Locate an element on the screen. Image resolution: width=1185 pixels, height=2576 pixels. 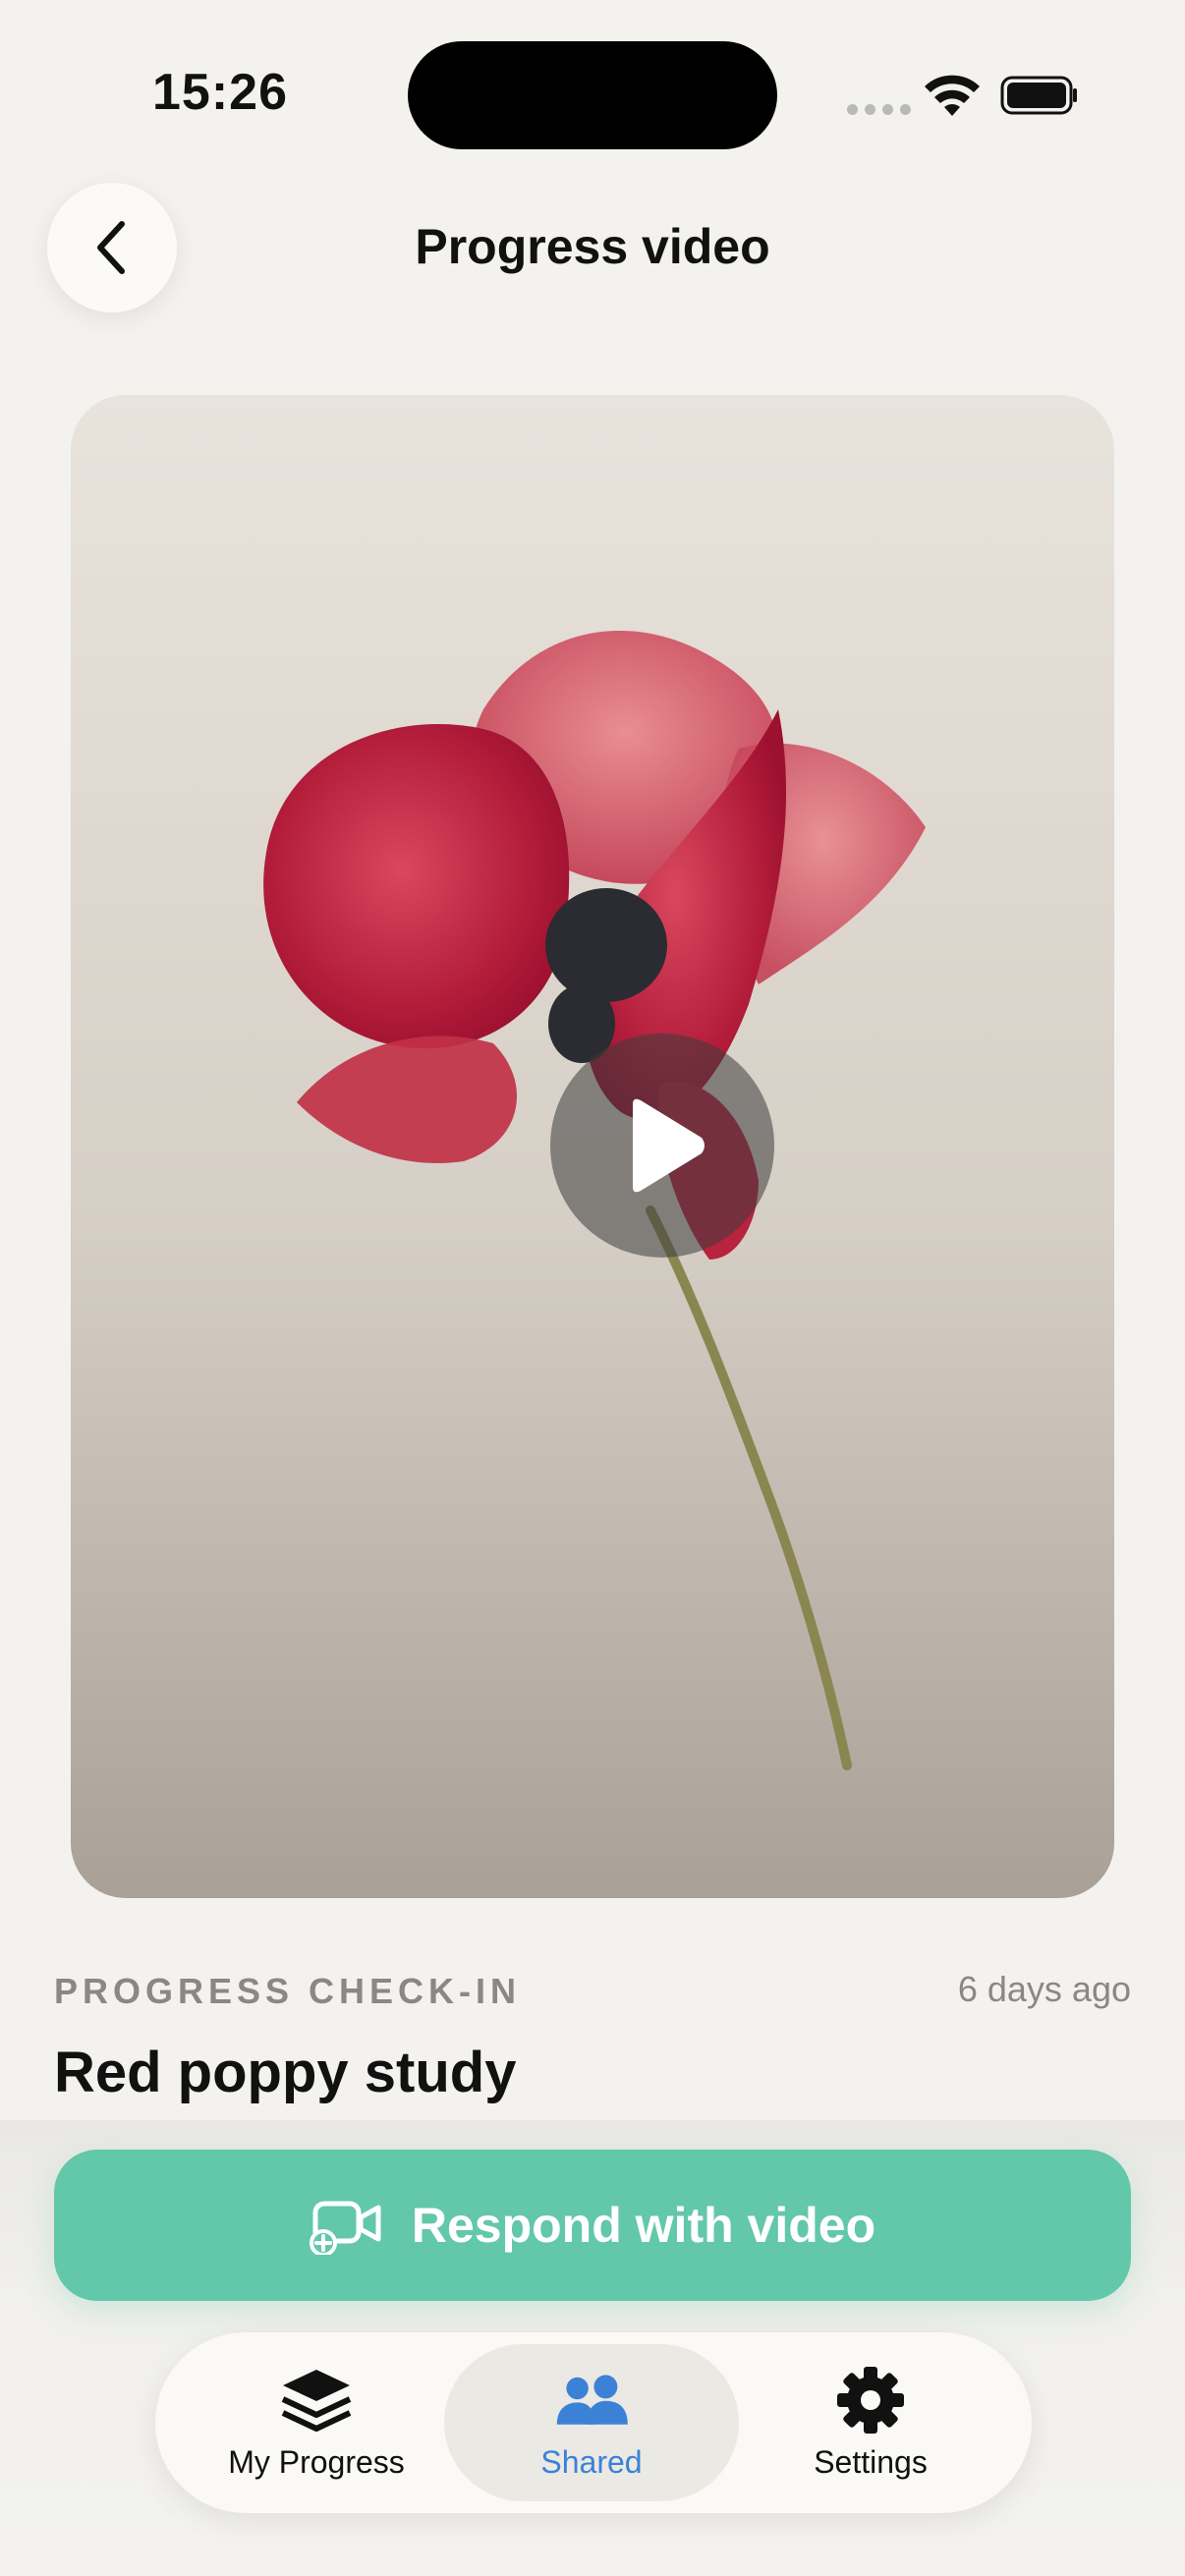
respond-button-label: Respond with video is located at coordinates (643, 2225).